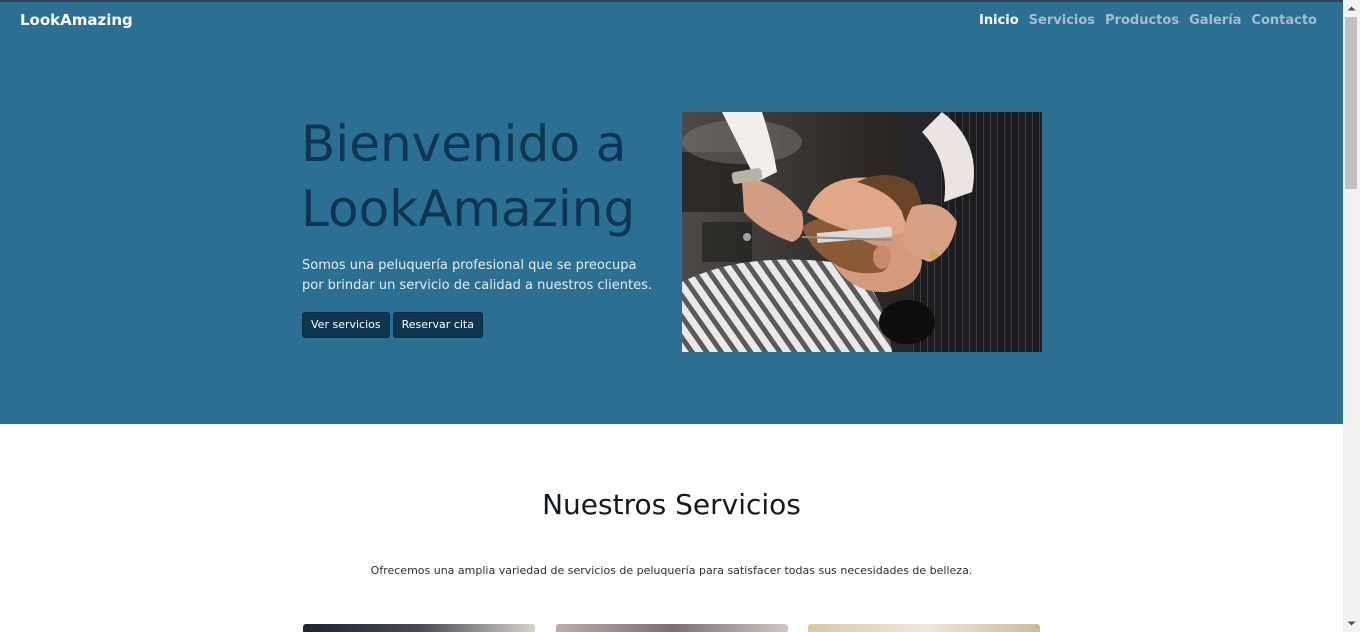  What do you see at coordinates (1142, 20) in the screenshot?
I see `nav-link-productos: Productos` at bounding box center [1142, 20].